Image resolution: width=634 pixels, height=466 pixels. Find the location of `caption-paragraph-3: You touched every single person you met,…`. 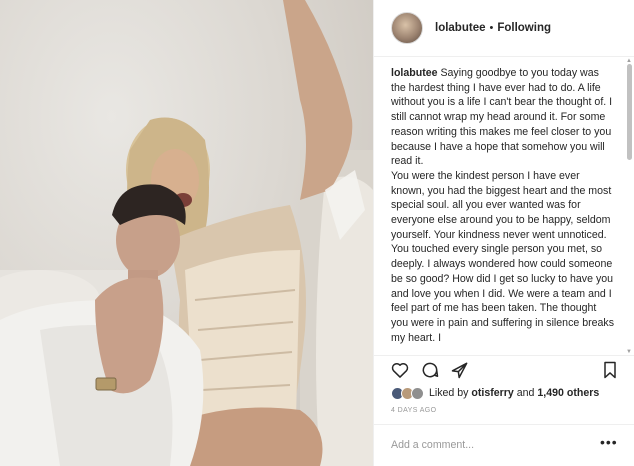

caption-paragraph-3: You touched every single person you met,… is located at coordinates (502, 293).